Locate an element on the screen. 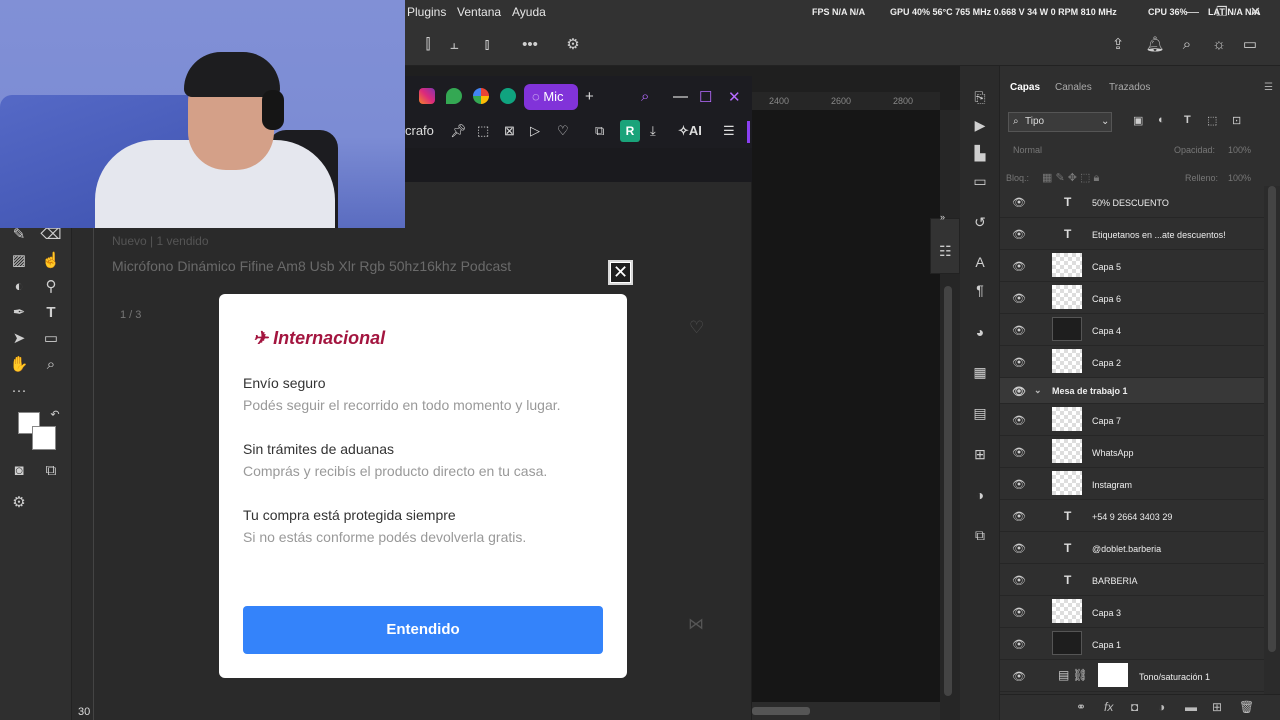  screenshot-icon: ⬚ is located at coordinates (483, 131).